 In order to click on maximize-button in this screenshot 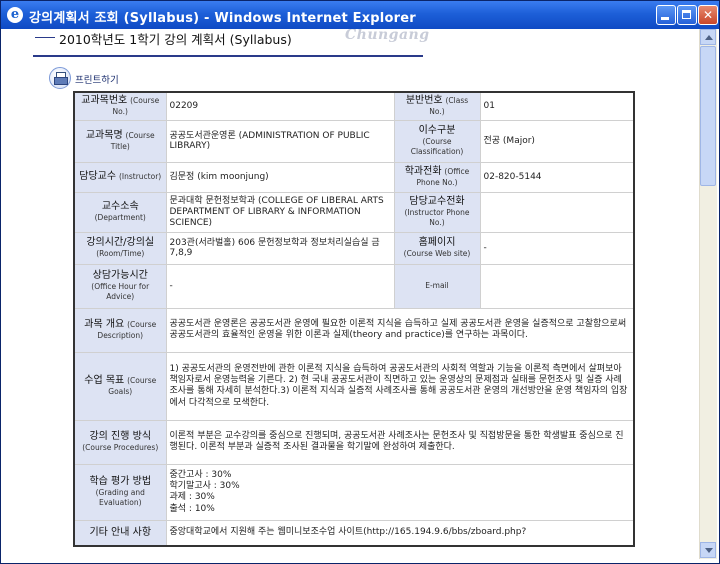, I will do `click(687, 15)`.